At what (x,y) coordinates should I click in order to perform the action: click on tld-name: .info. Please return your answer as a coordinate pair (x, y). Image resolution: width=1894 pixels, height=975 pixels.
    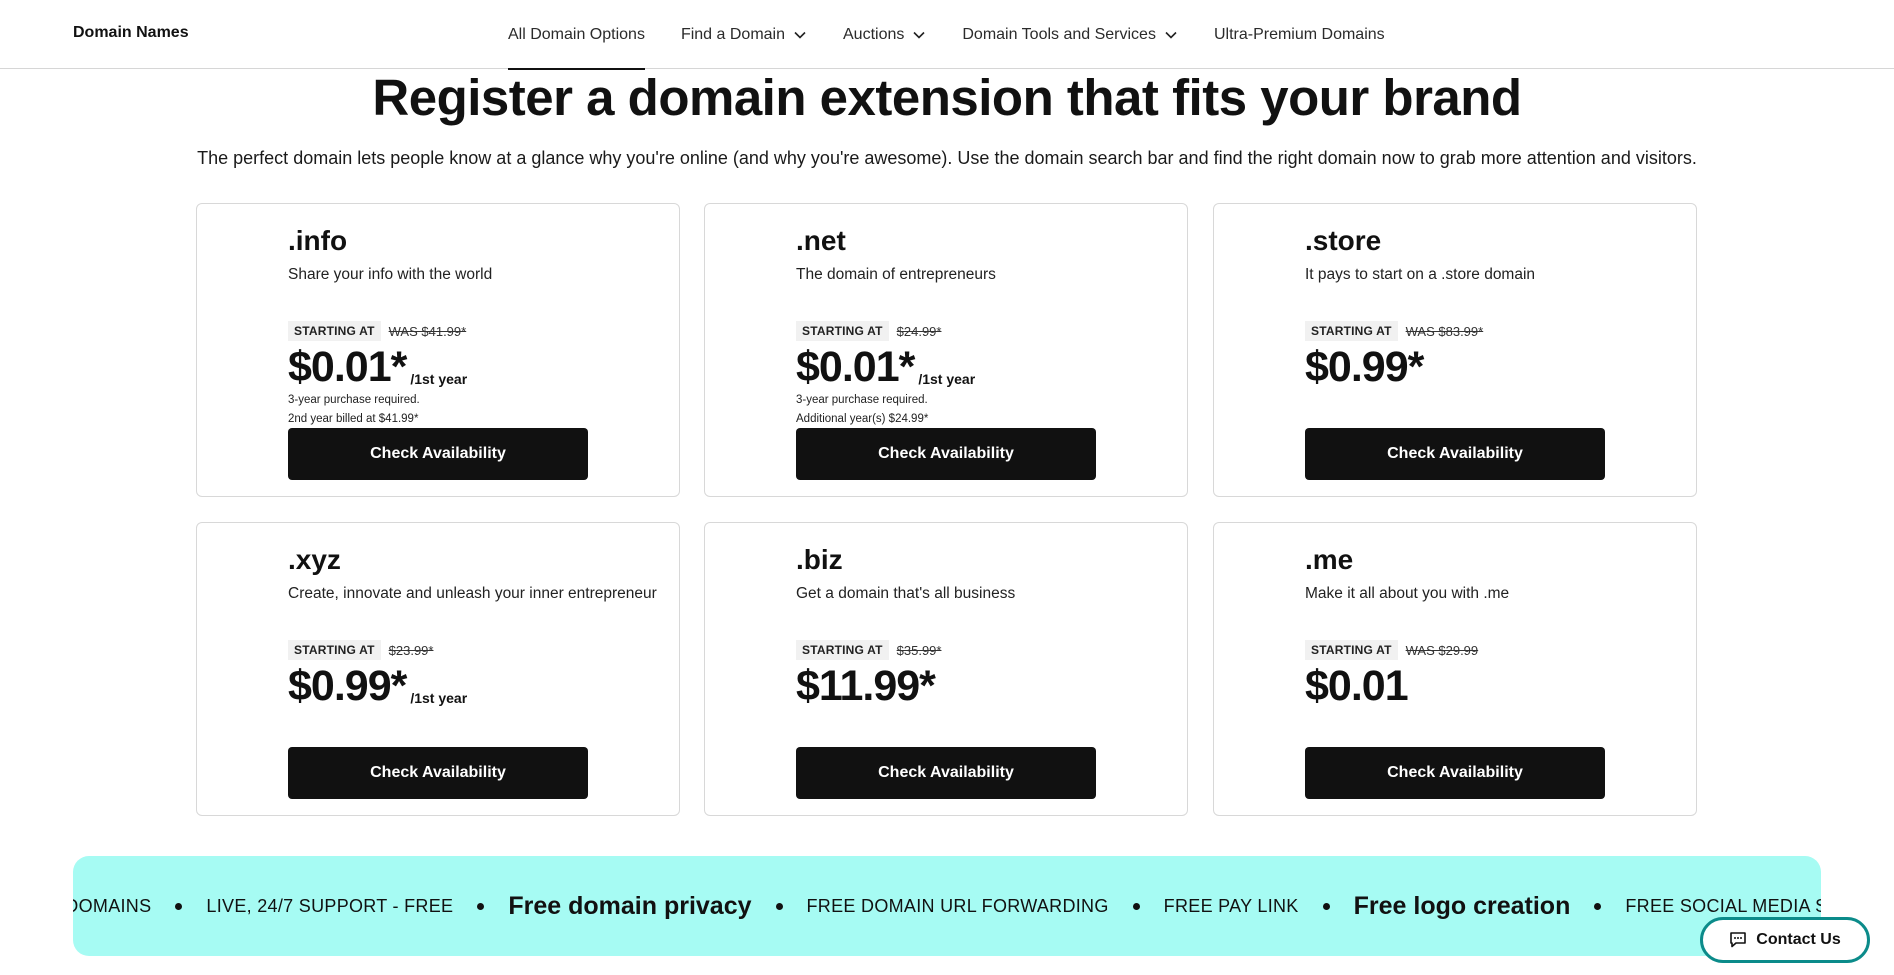
    Looking at the image, I should click on (318, 240).